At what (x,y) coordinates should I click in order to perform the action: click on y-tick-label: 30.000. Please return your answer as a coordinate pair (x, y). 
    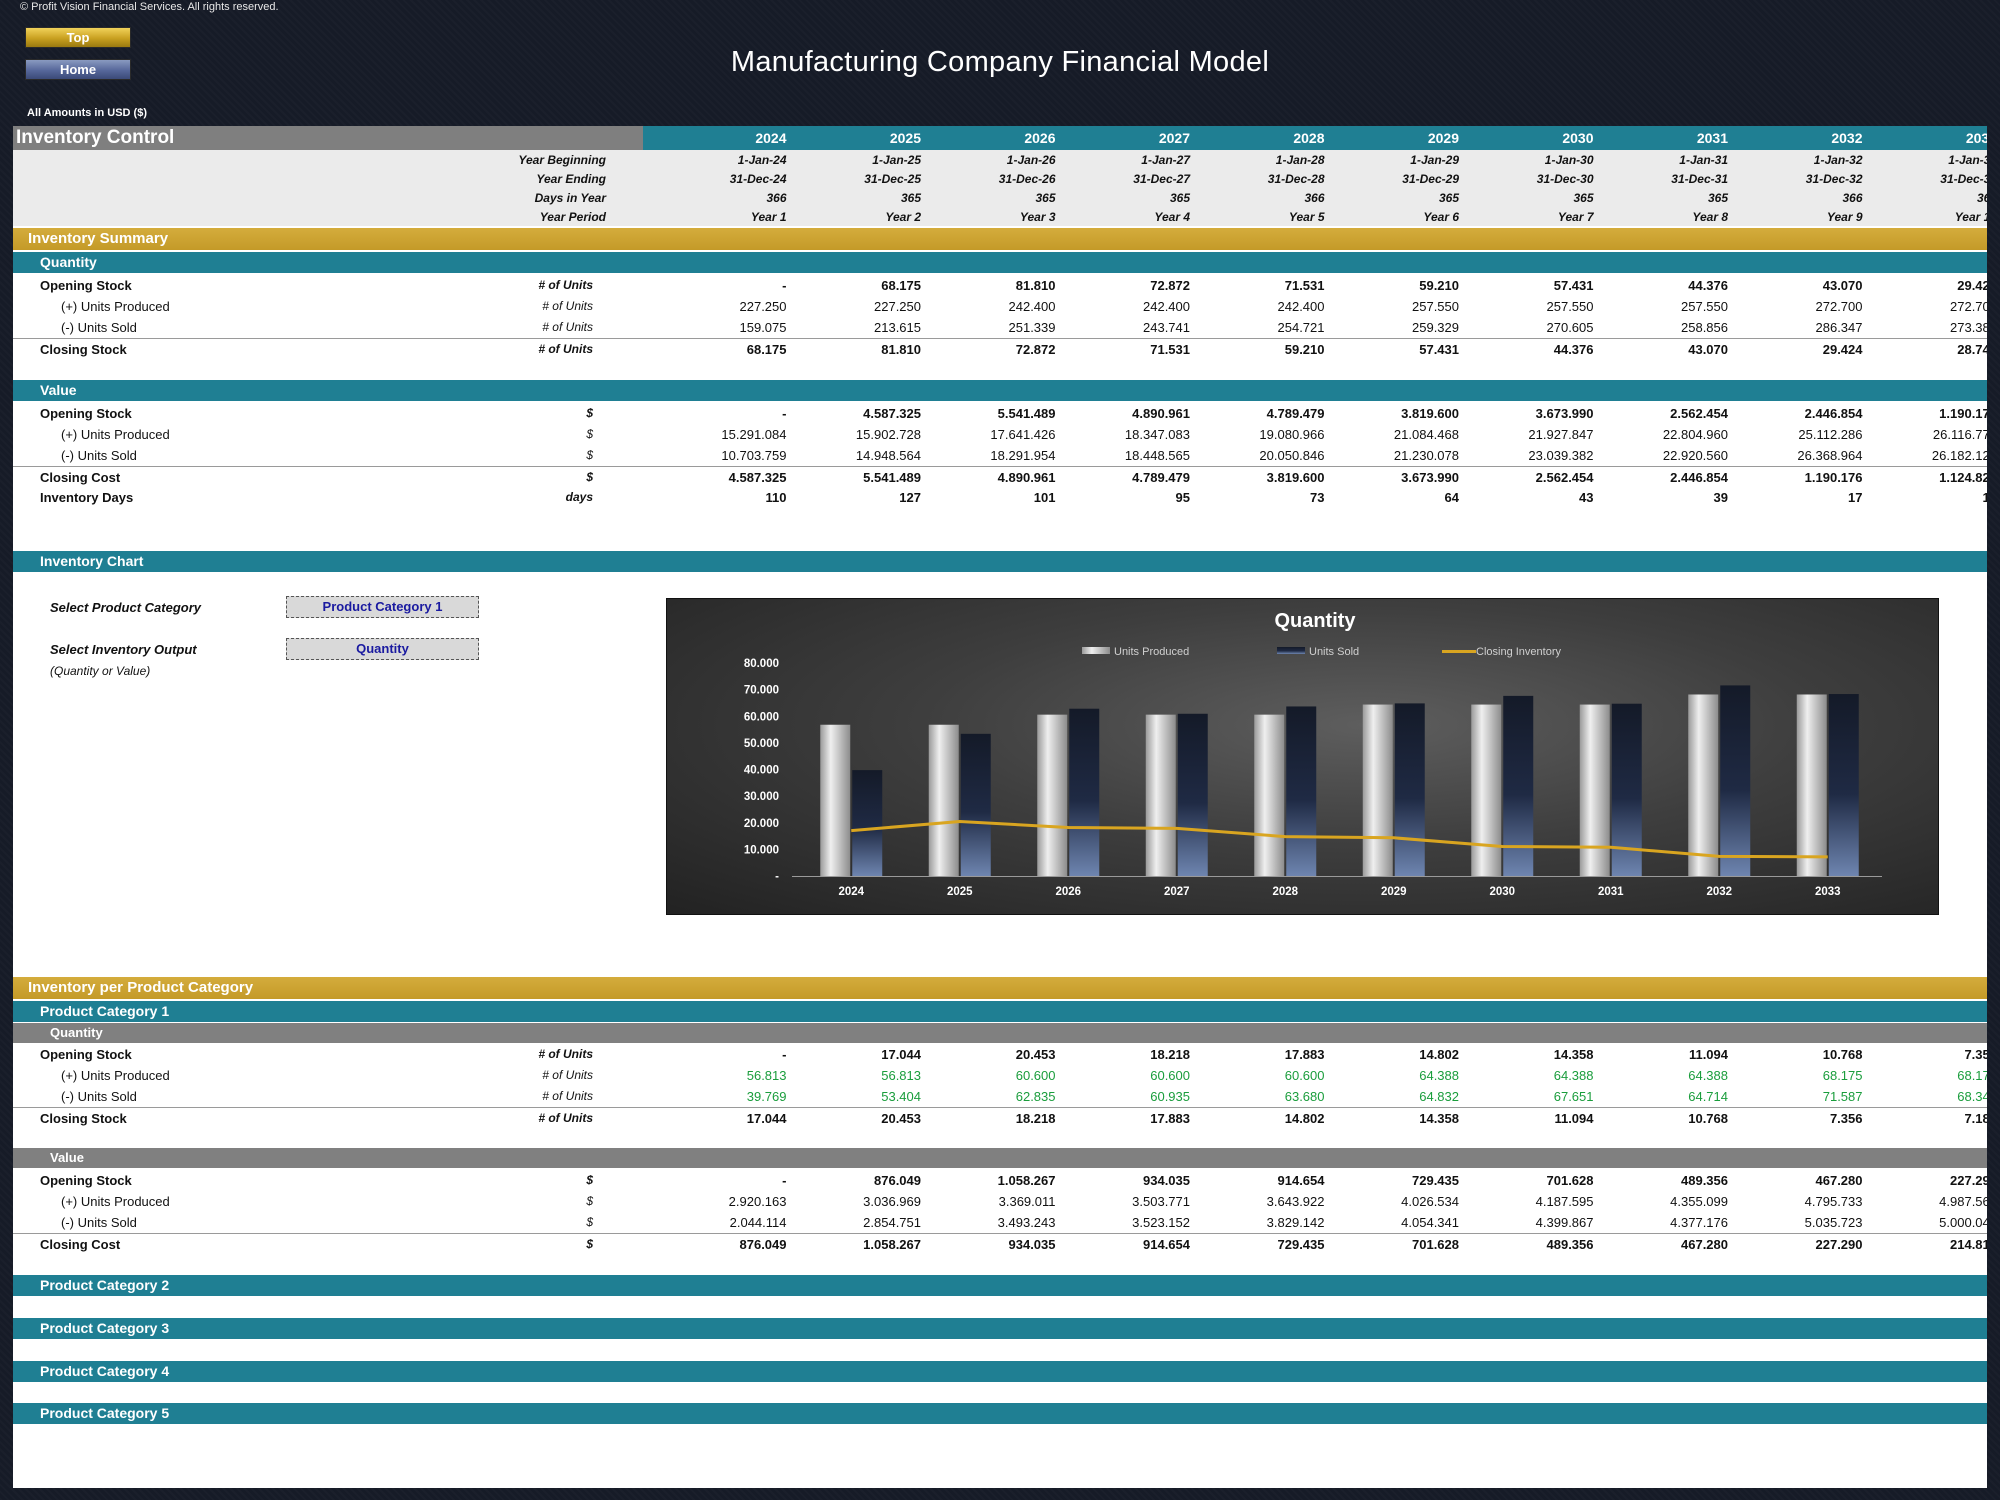
    Looking at the image, I should click on (761, 797).